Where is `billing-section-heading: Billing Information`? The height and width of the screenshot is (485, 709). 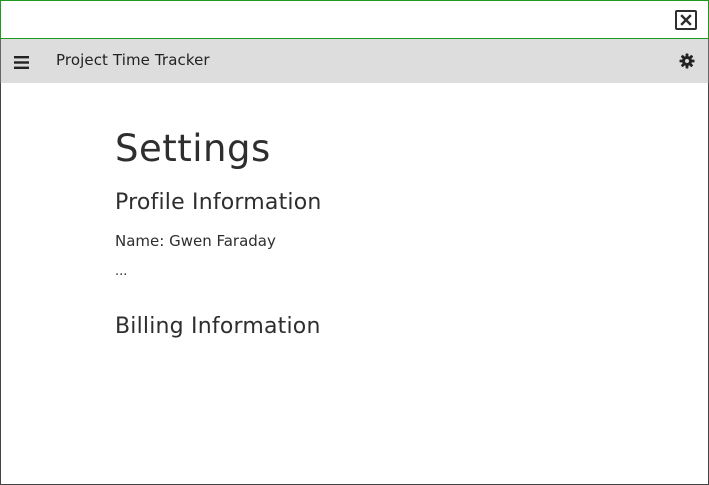
billing-section-heading: Billing Information is located at coordinates (218, 326).